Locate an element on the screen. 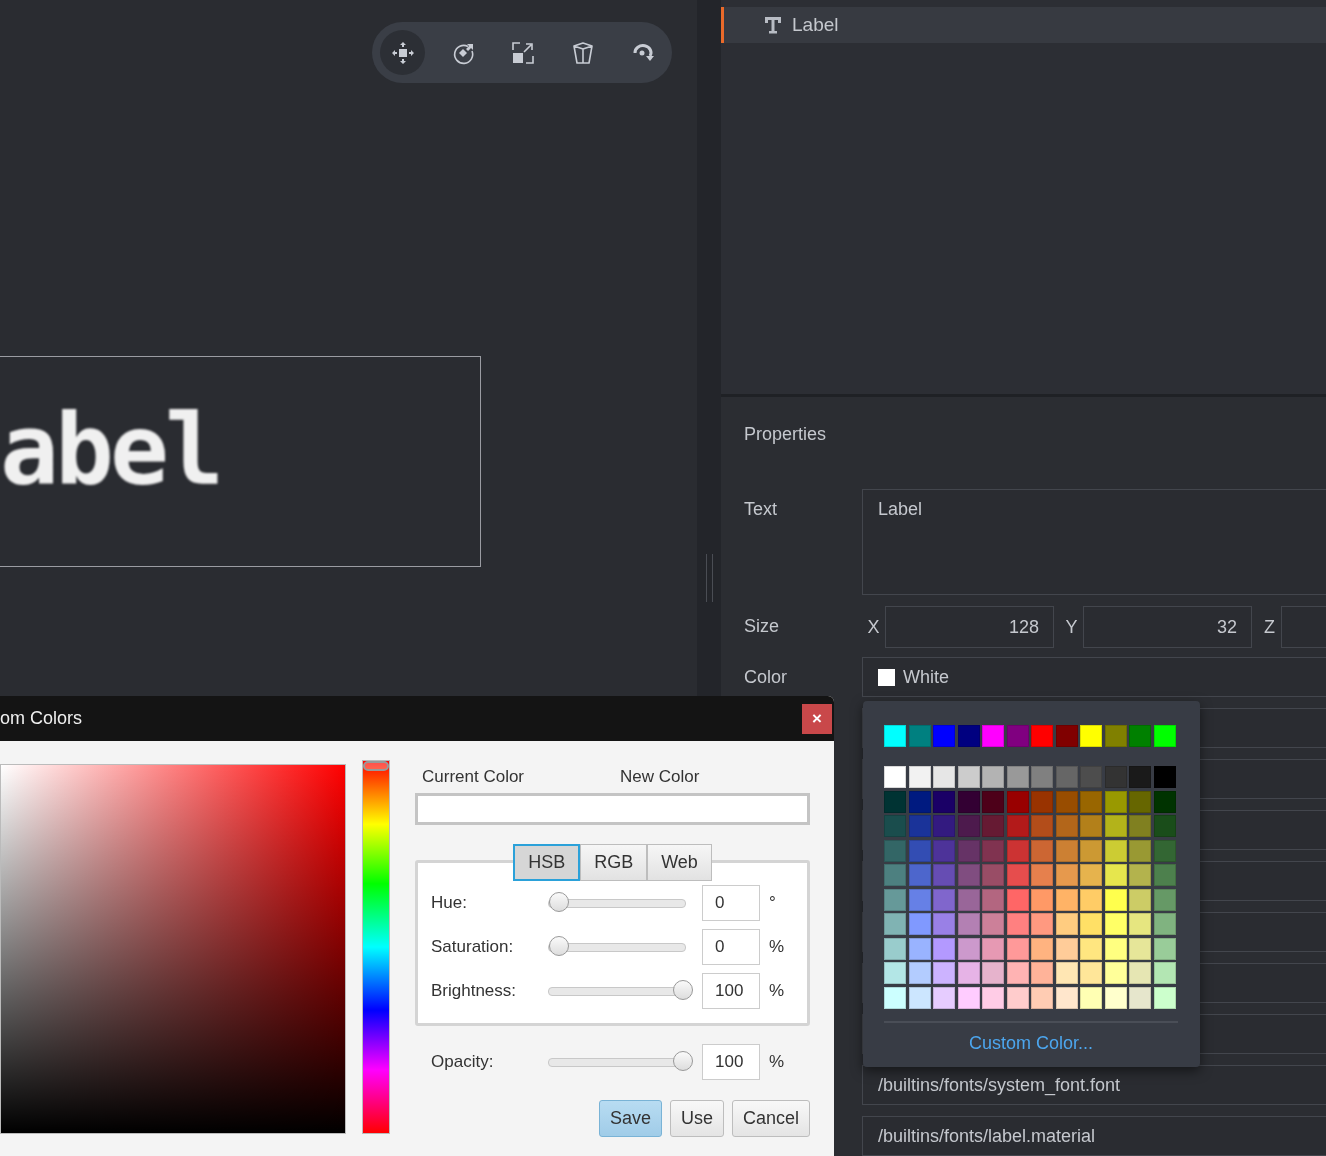  value-field: 100 is located at coordinates (731, 1062).